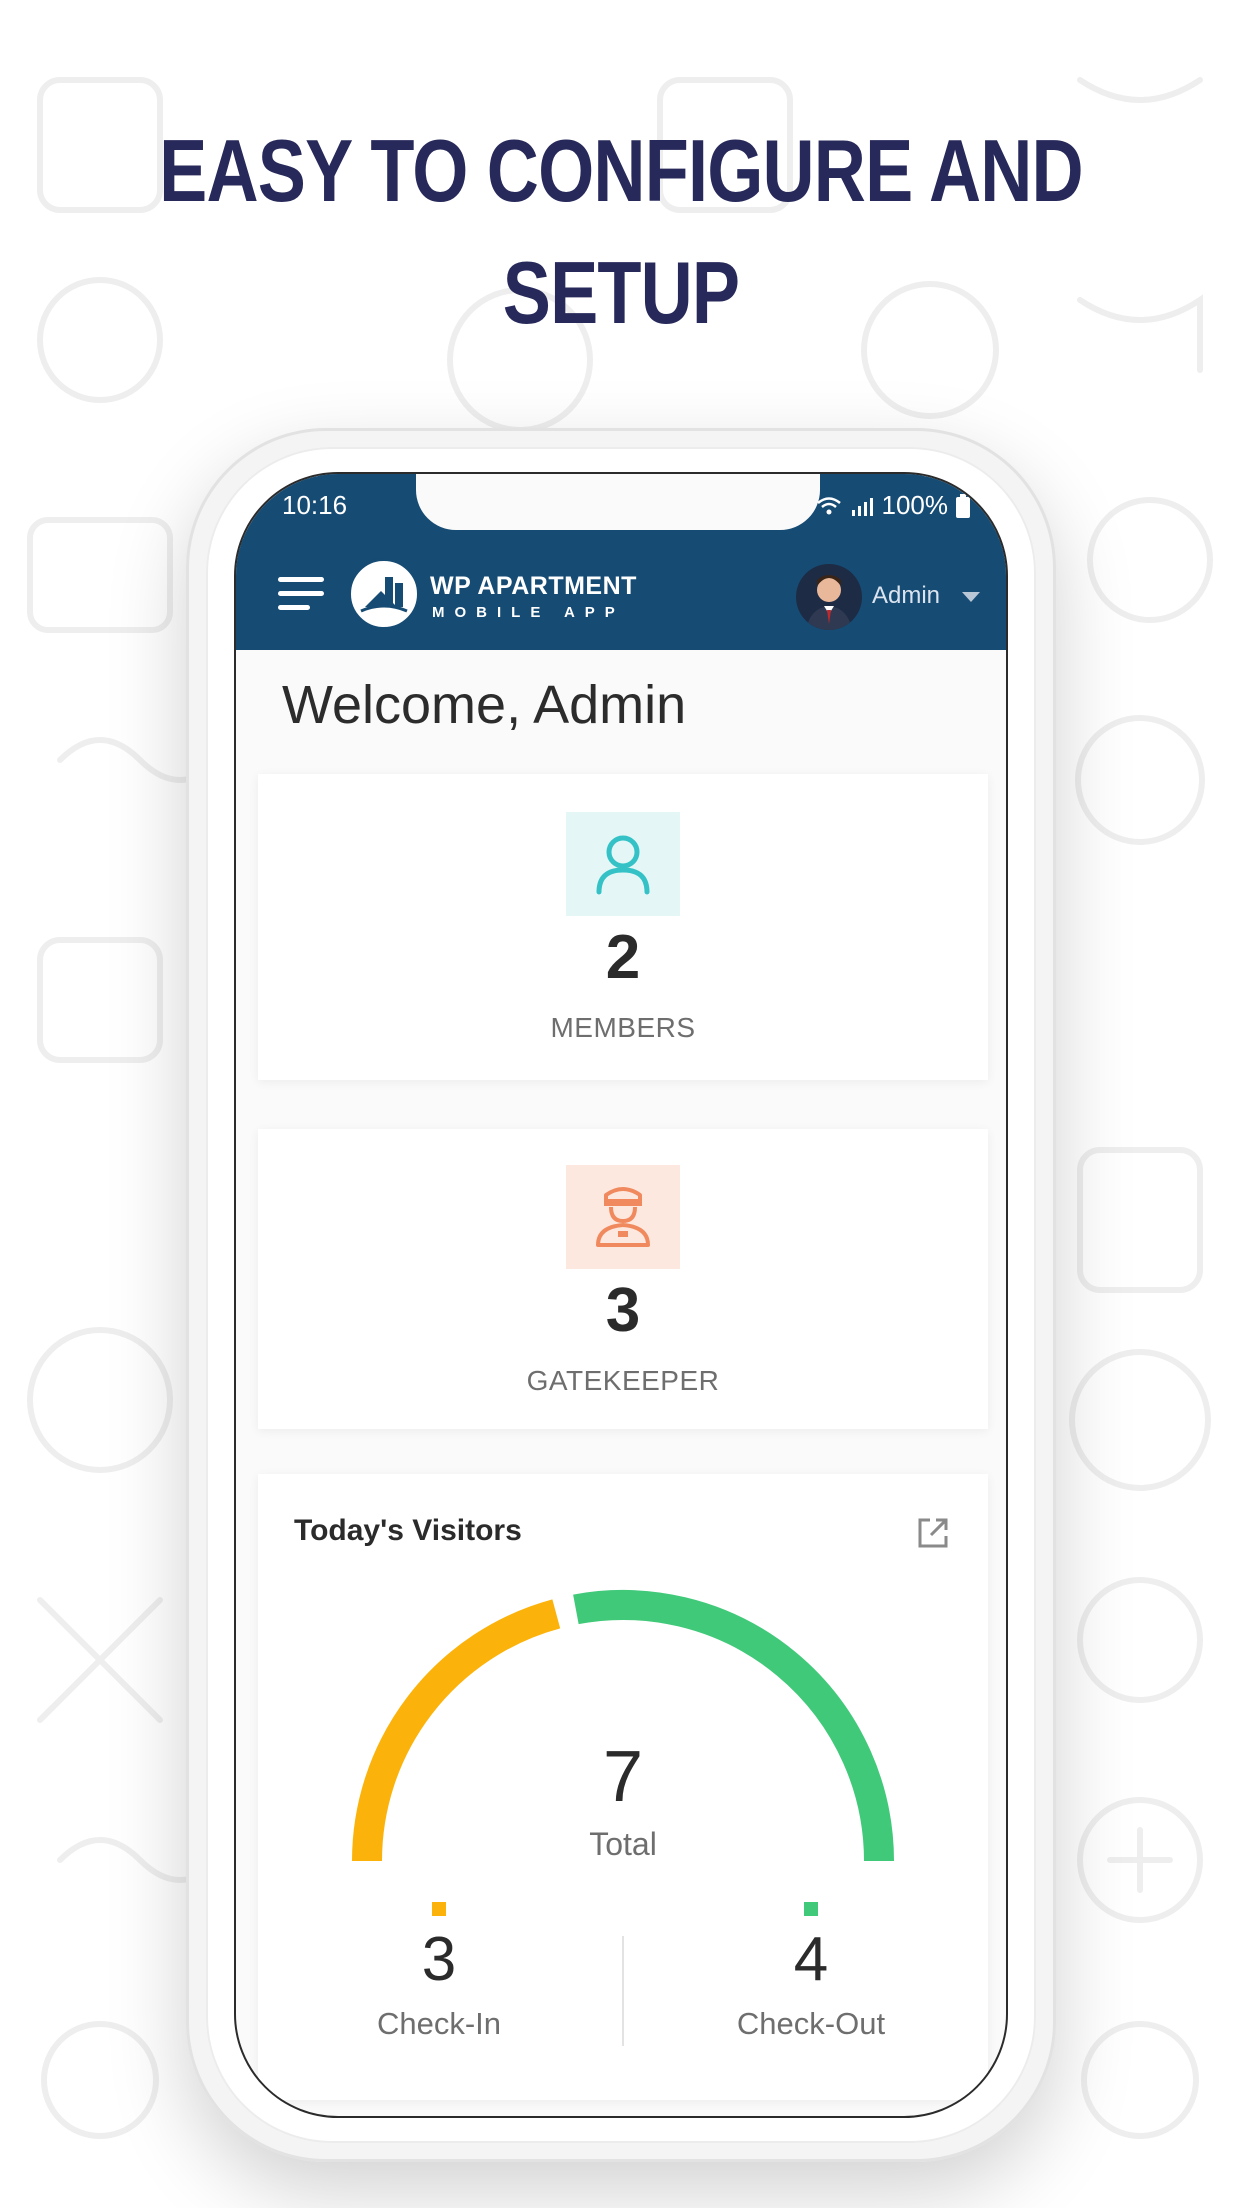  I want to click on gatekeeper-card: 3 GATEKEEPER, so click(623, 1279).